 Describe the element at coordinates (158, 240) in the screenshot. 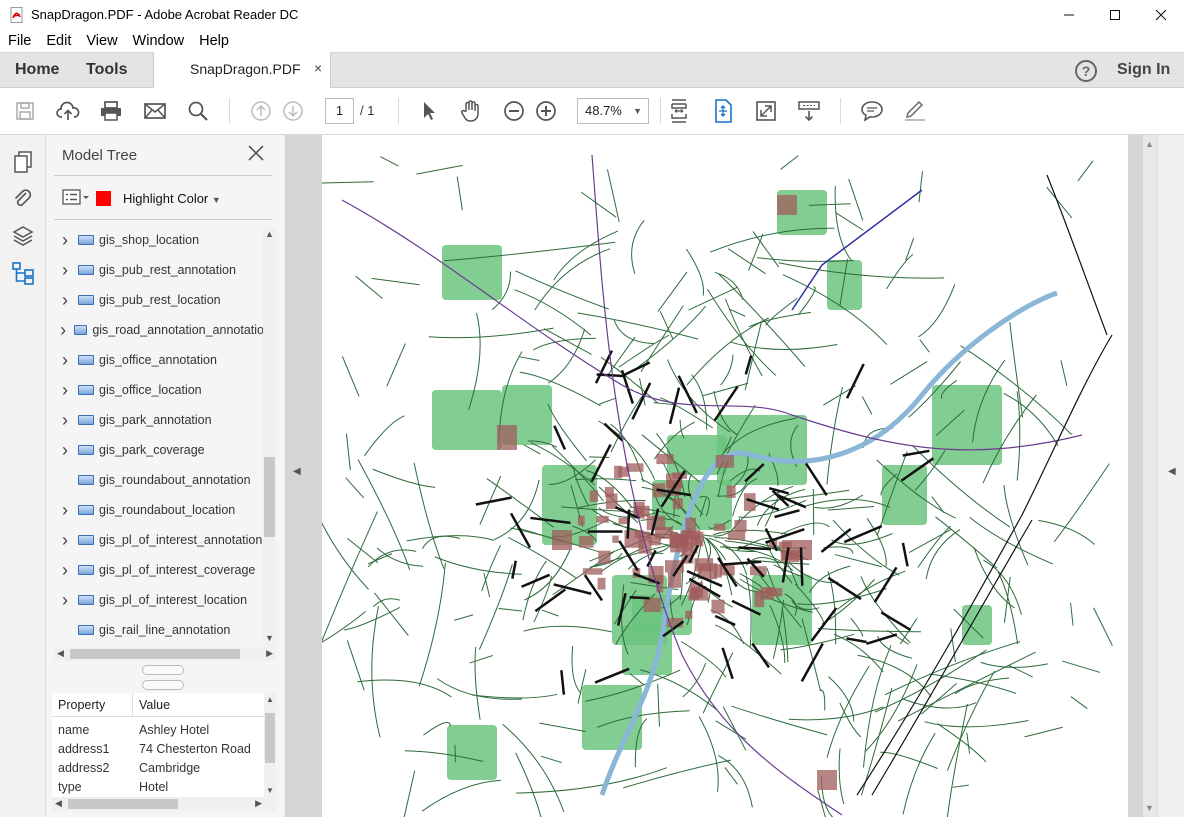

I see `tree-item: ›gis_shop_location` at that location.